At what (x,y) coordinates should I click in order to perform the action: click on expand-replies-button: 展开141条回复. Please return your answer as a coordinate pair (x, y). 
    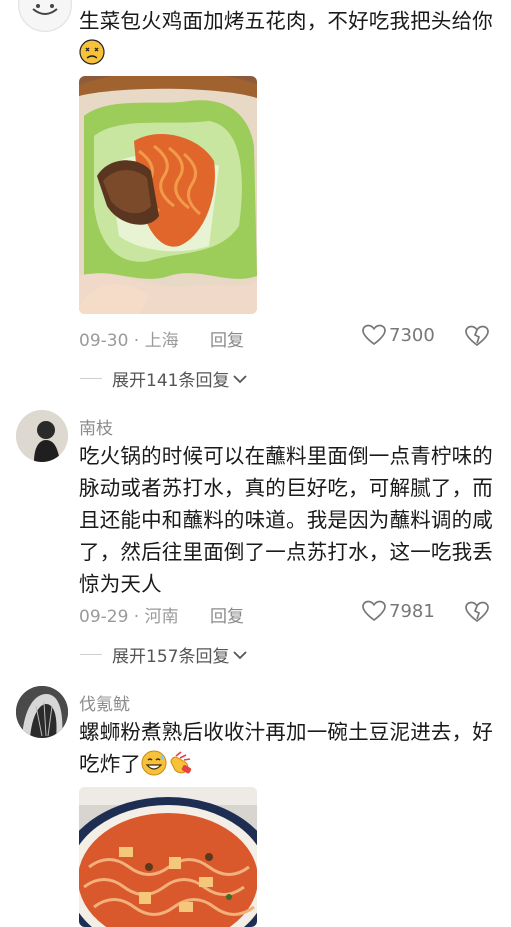
    Looking at the image, I should click on (164, 378).